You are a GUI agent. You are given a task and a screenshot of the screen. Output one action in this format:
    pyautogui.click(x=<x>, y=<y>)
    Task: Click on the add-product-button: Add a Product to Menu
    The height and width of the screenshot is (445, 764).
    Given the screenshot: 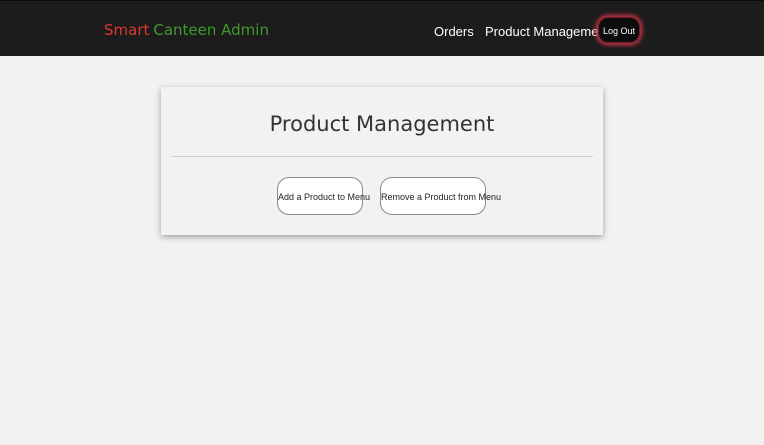 What is the action you would take?
    pyautogui.click(x=323, y=196)
    